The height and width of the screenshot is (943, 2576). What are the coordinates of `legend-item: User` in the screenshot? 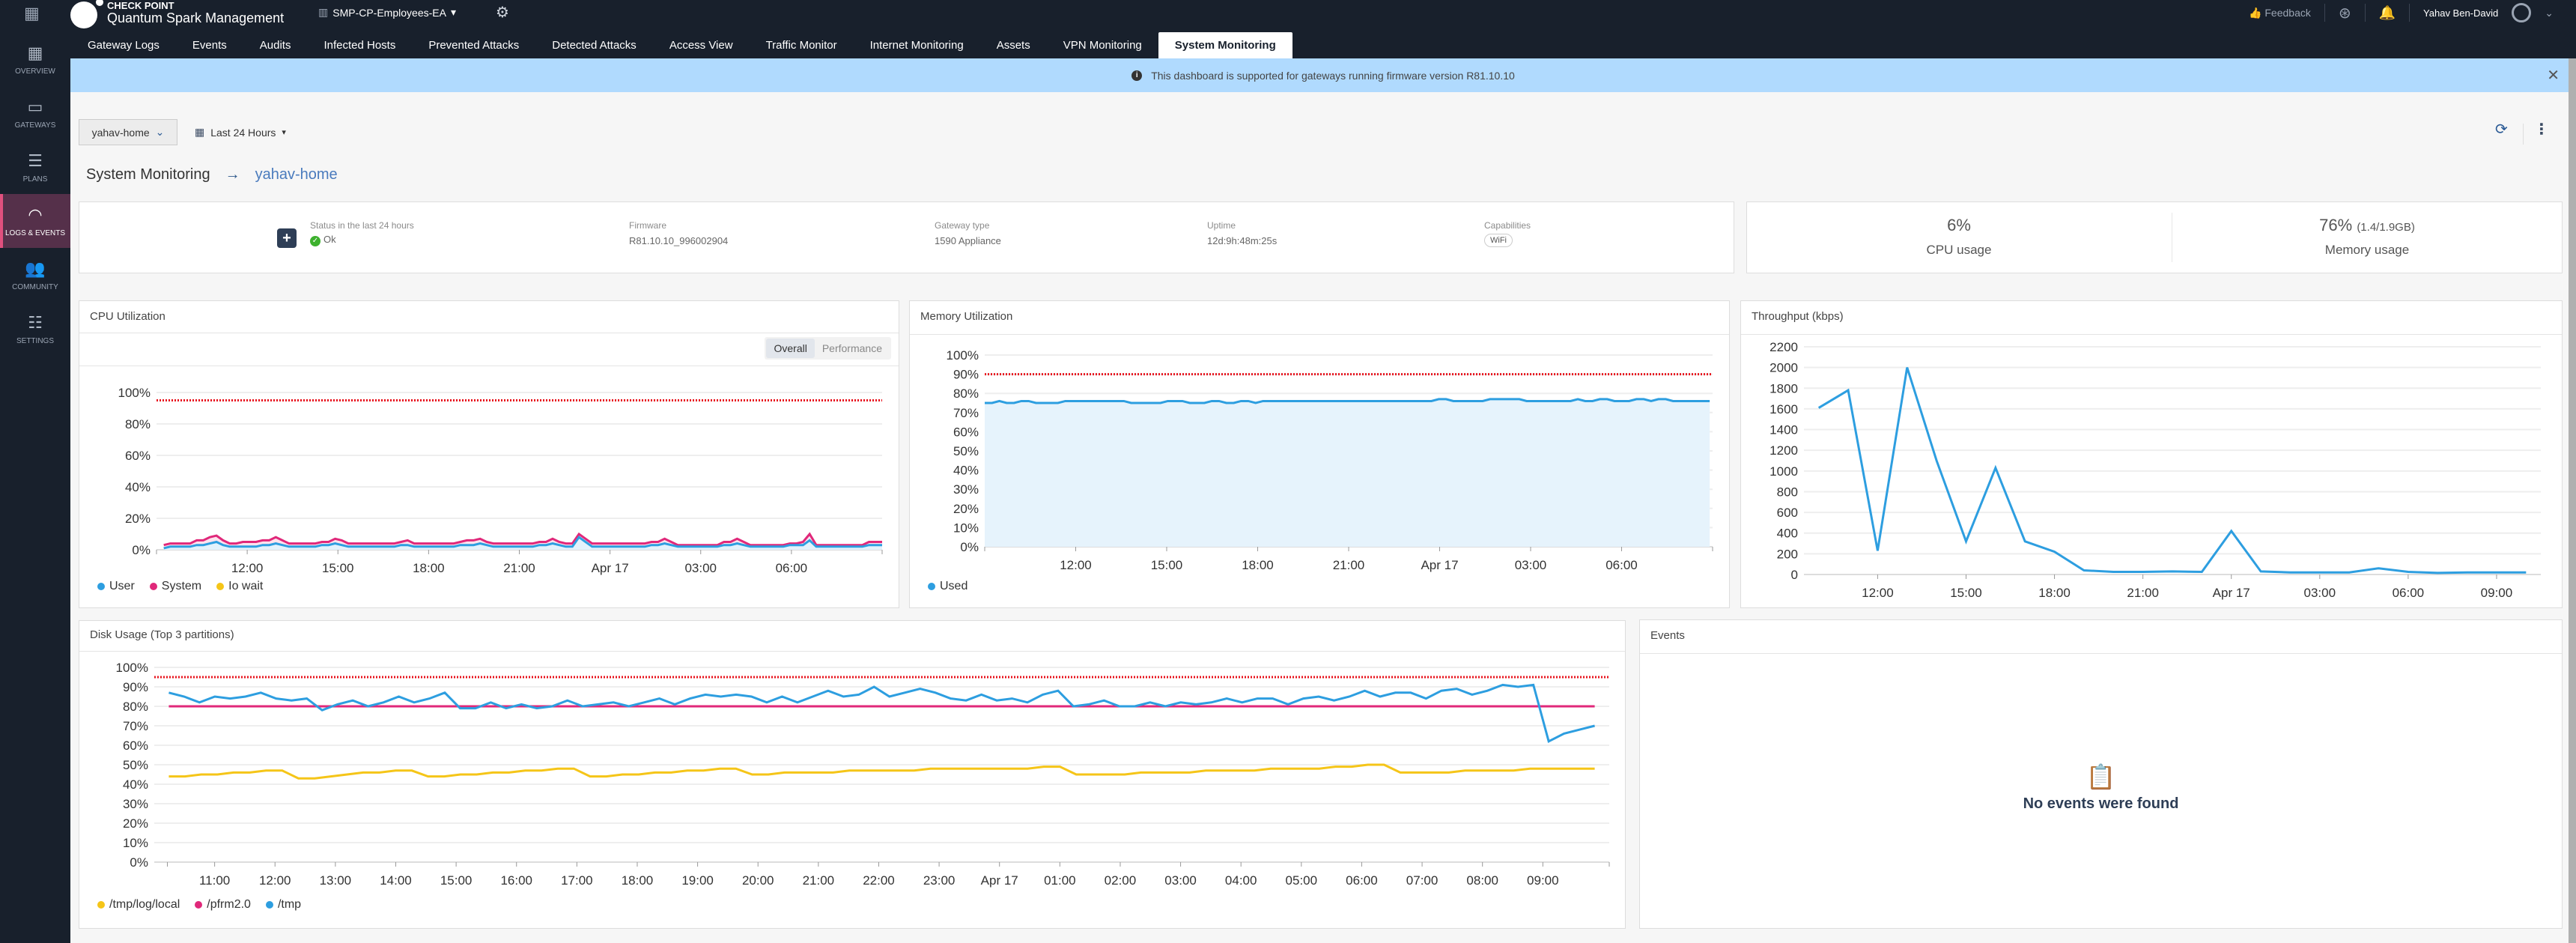 It's located at (116, 586).